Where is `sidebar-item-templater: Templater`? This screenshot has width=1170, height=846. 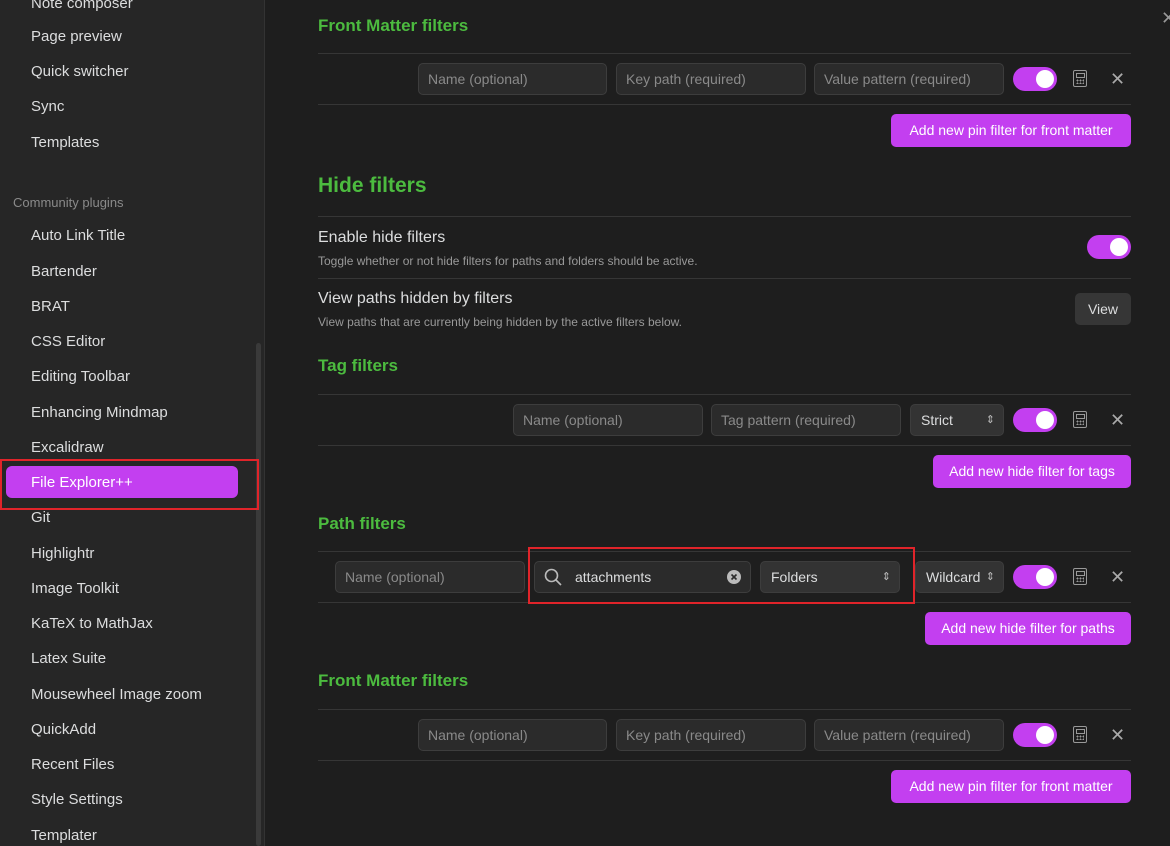
sidebar-item-templater: Templater is located at coordinates (64, 836).